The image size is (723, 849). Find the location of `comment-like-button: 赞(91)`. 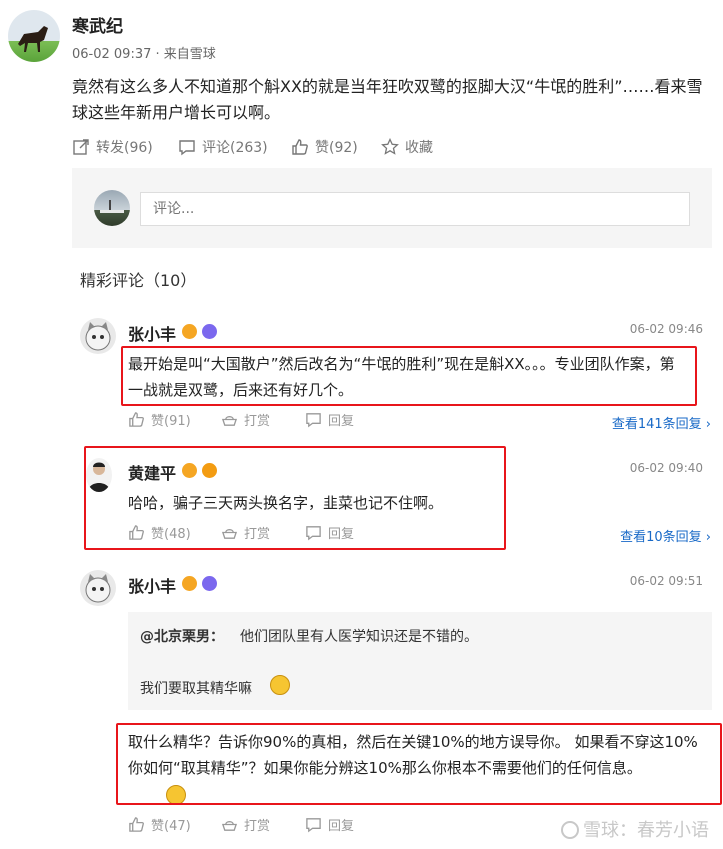

comment-like-button: 赞(91) is located at coordinates (159, 419).